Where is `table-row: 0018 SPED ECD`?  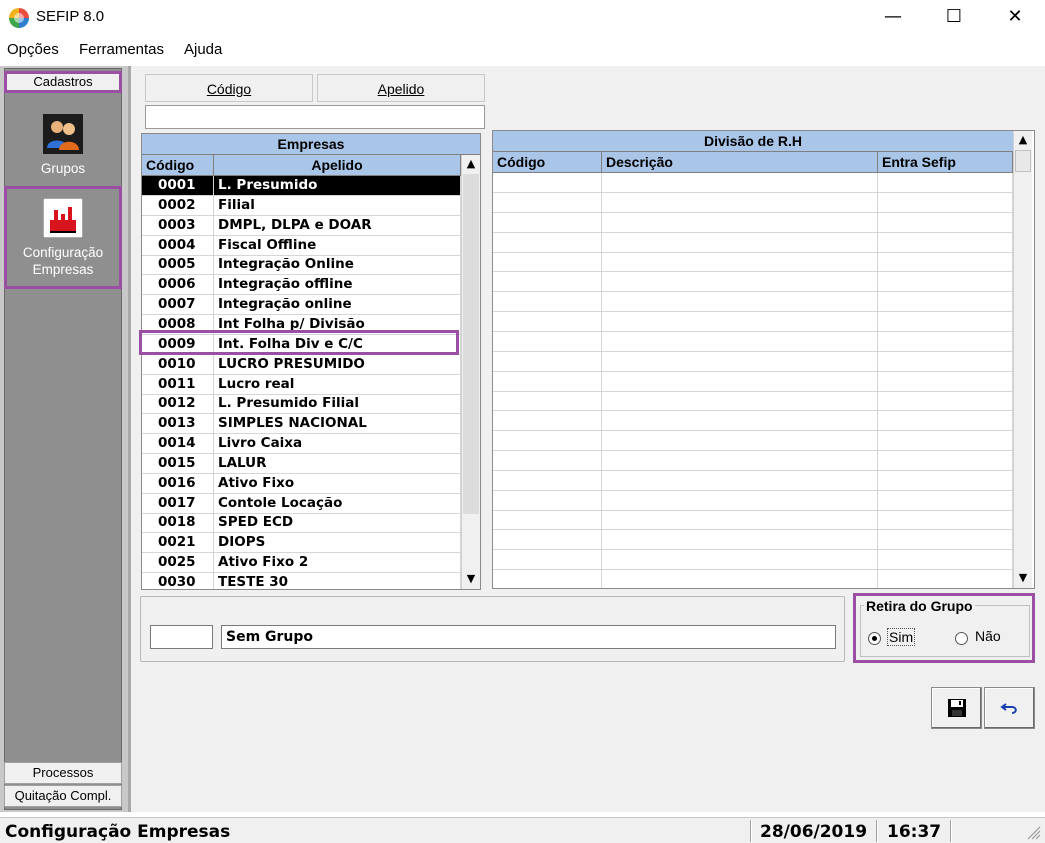
table-row: 0018 SPED ECD is located at coordinates (301, 523).